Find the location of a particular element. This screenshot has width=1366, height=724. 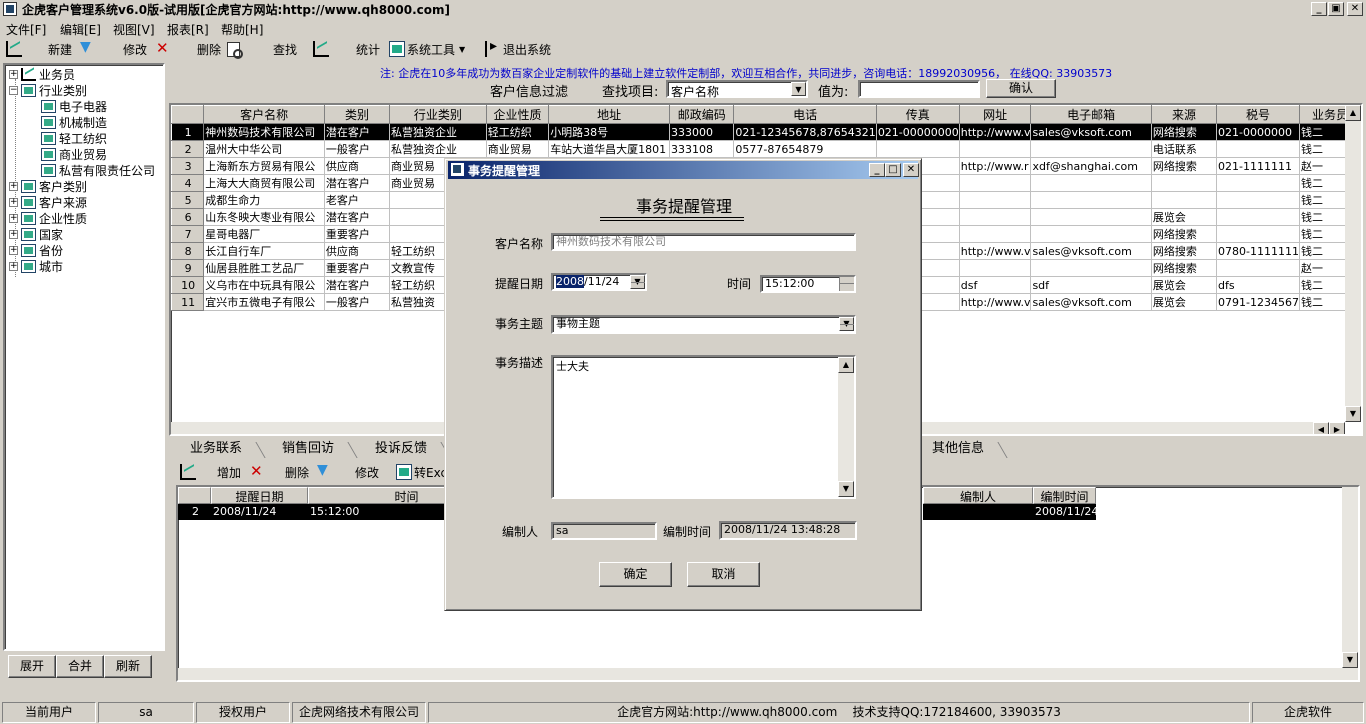

col-header-taxid: 税号 is located at coordinates (1258, 114).